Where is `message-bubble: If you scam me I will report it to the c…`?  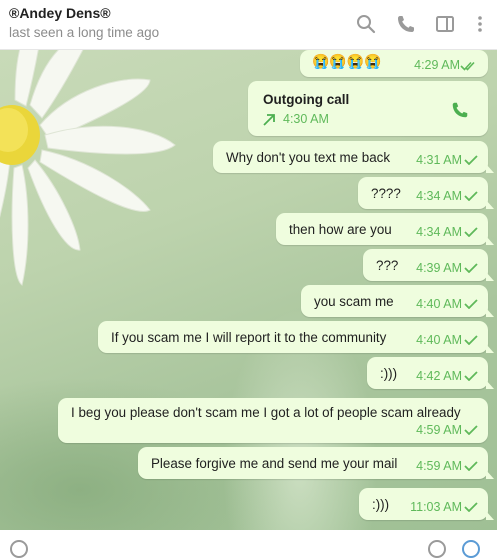
message-bubble: If you scam me I will report it to the c… is located at coordinates (296, 337).